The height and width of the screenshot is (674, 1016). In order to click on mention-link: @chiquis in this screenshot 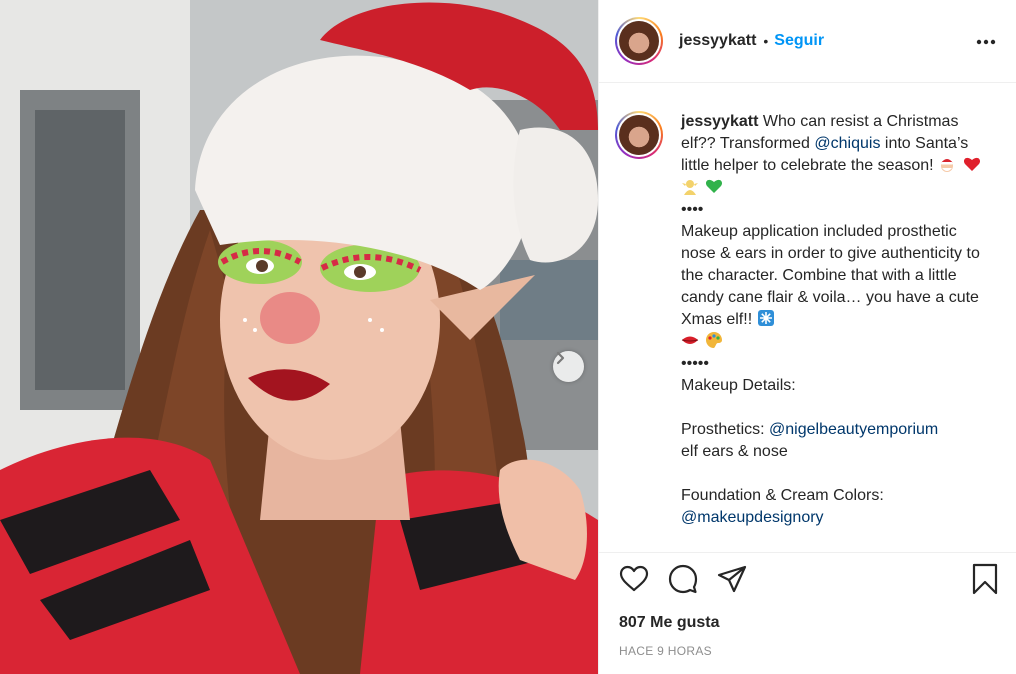, I will do `click(847, 143)`.